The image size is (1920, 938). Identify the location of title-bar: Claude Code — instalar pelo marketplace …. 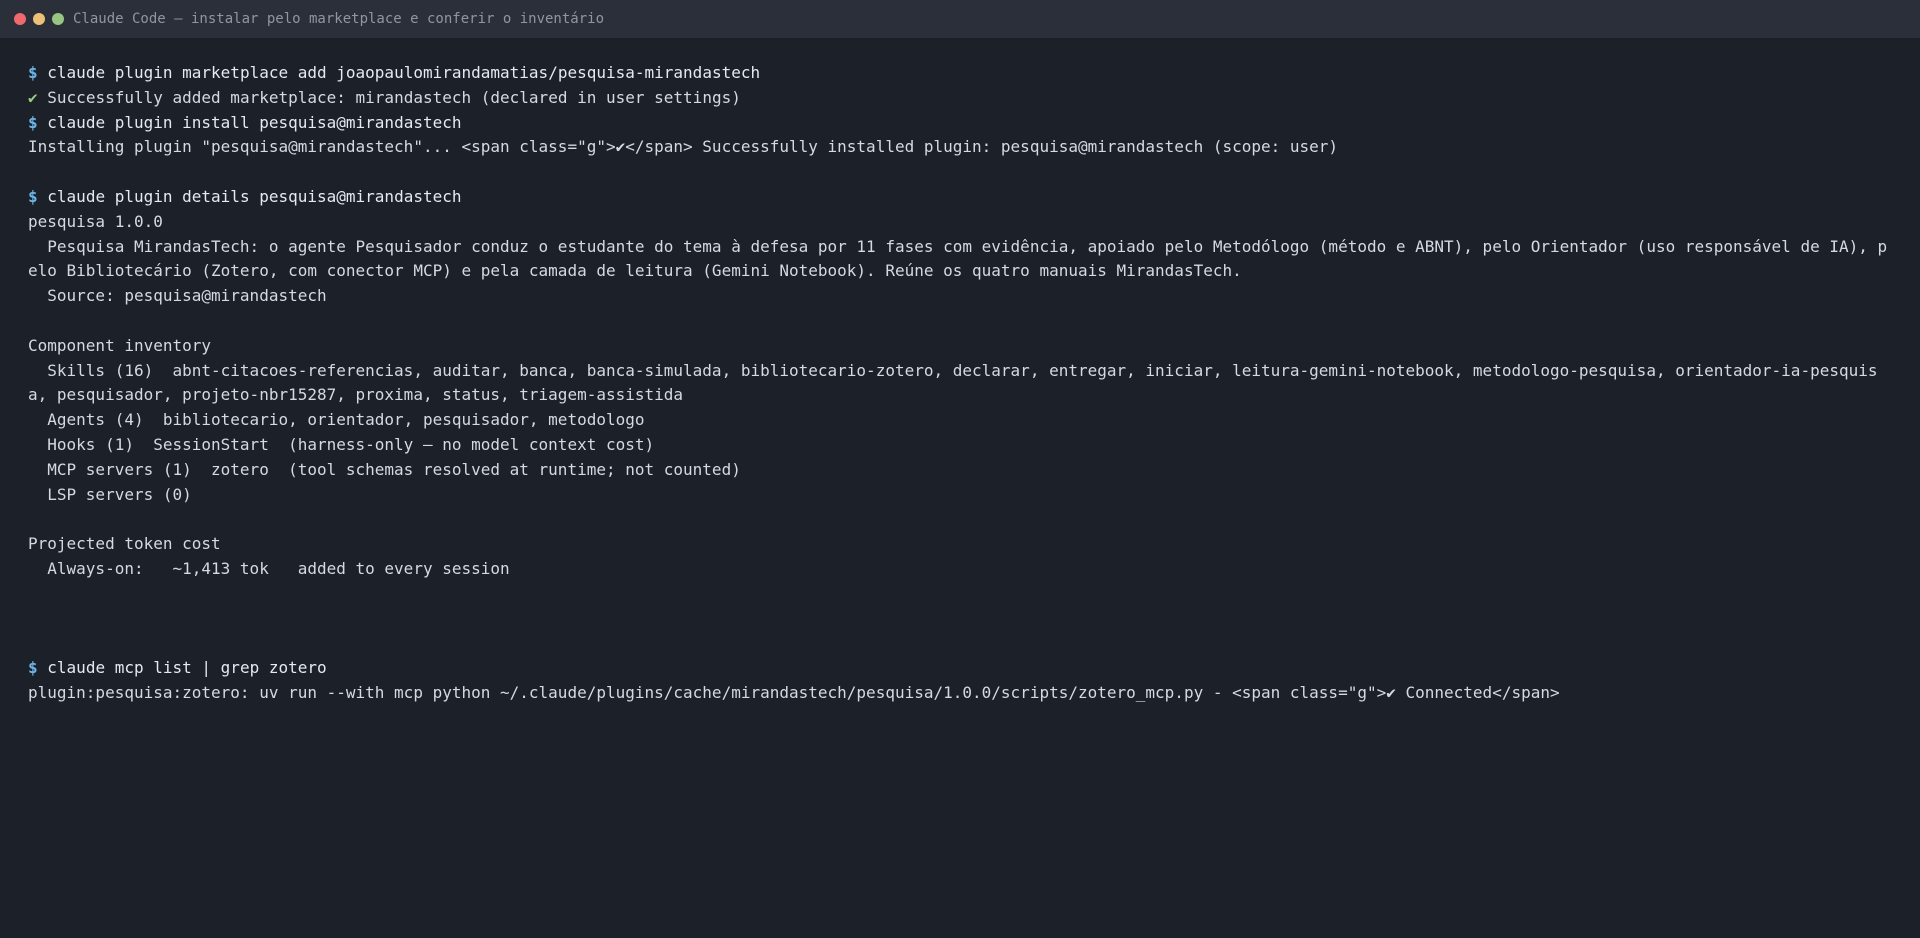
(960, 19).